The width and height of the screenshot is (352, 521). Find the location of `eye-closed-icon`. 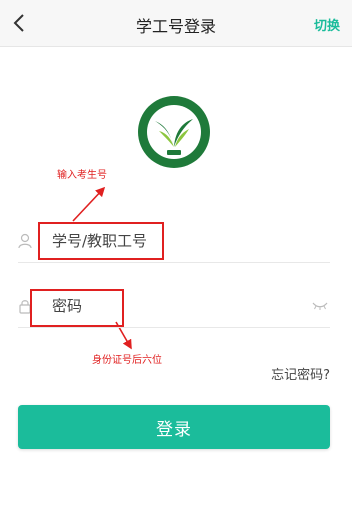

eye-closed-icon is located at coordinates (320, 305).